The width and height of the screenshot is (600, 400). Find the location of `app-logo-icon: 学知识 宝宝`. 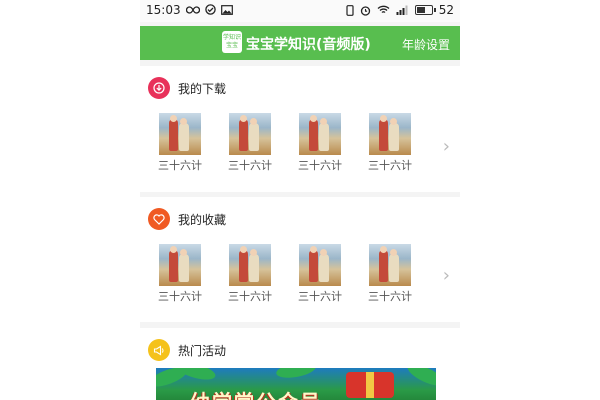

app-logo-icon: 学知识 宝宝 is located at coordinates (232, 42).